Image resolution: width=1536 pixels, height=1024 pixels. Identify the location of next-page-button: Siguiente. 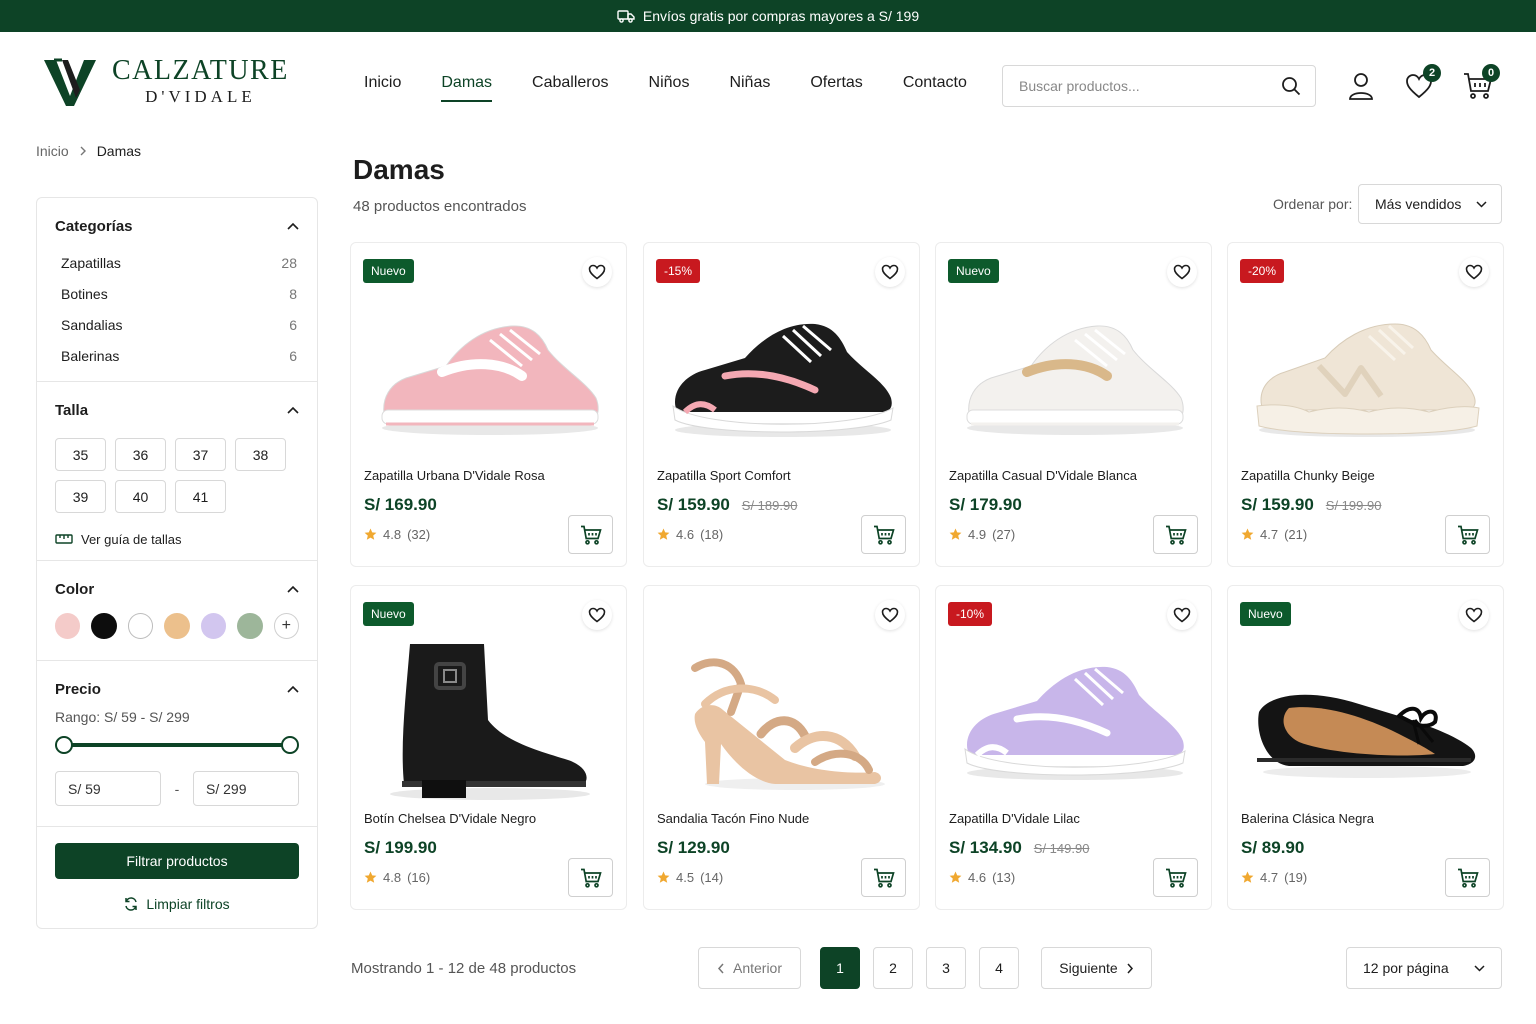
(1096, 968).